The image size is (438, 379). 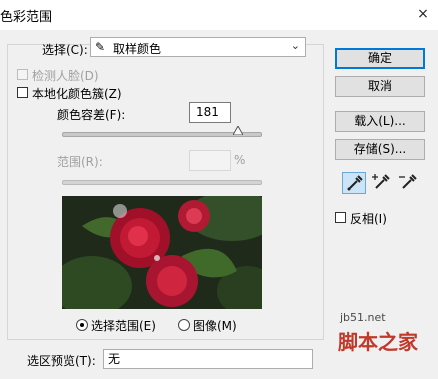 What do you see at coordinates (208, 359) in the screenshot?
I see `selection-preview-dropdown: 无` at bounding box center [208, 359].